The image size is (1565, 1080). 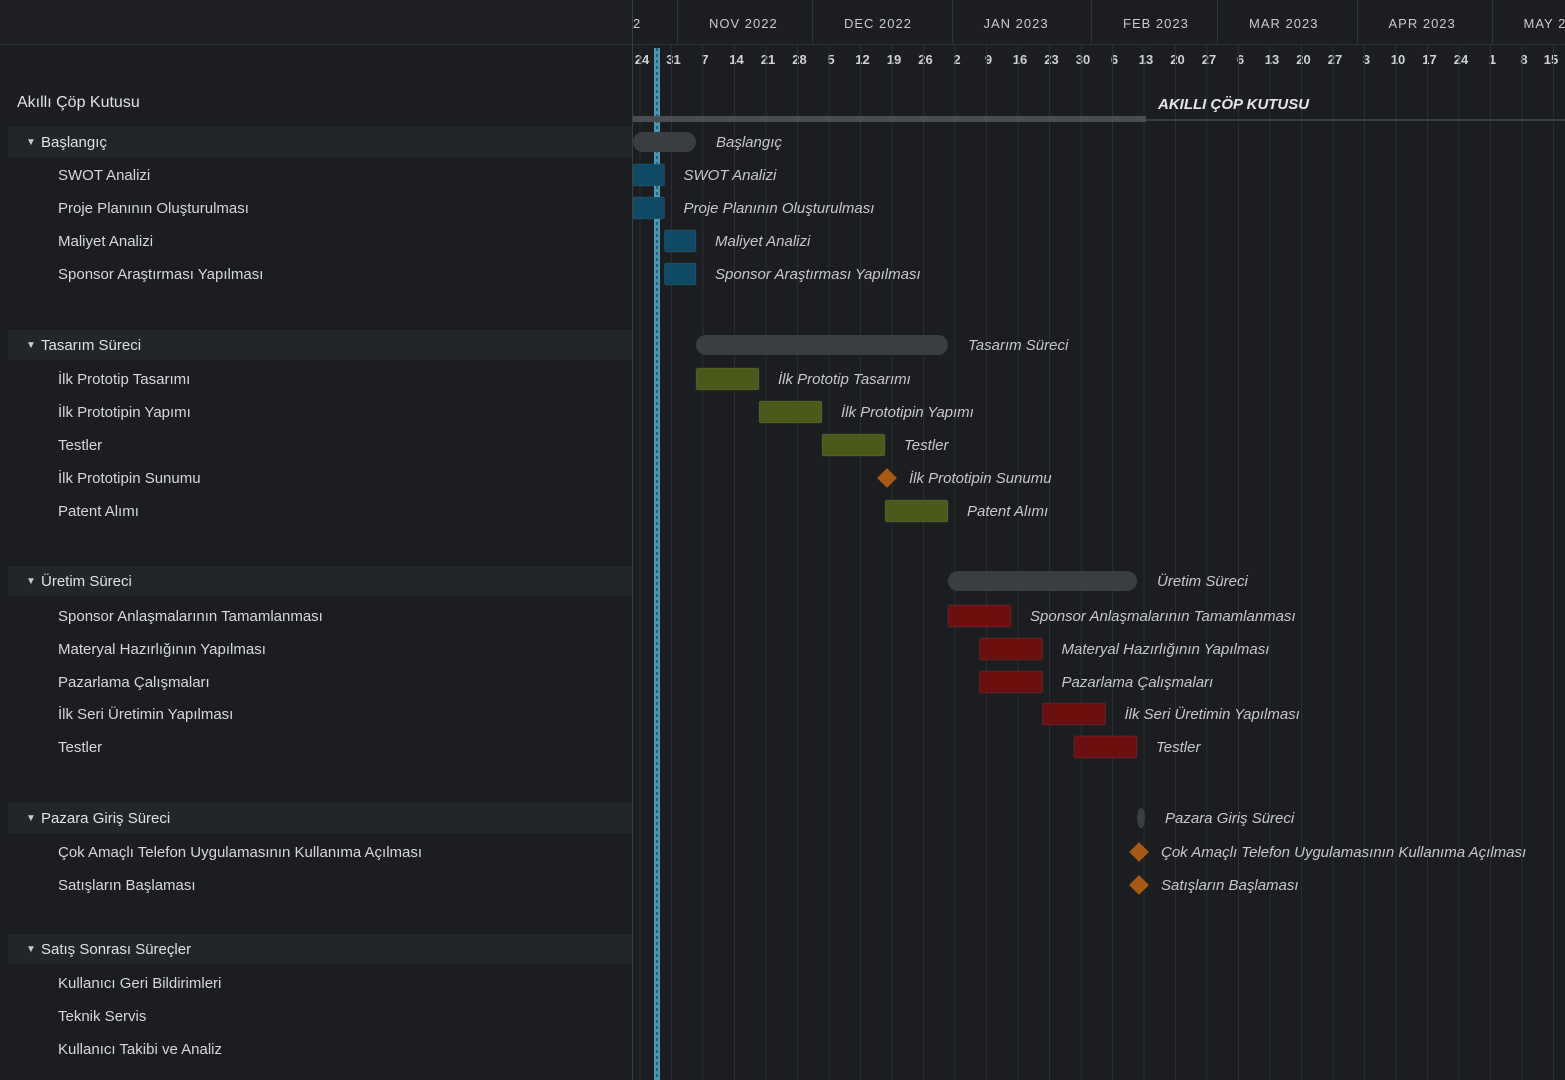 What do you see at coordinates (162, 649) in the screenshot?
I see `task-label: Materyal Hazırlığının Yapılması` at bounding box center [162, 649].